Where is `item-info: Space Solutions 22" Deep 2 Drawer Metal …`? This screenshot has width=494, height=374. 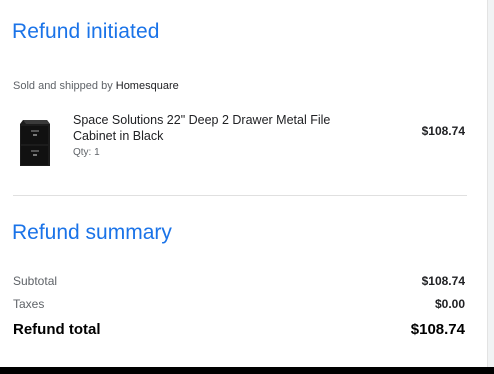
item-info: Space Solutions 22" Deep 2 Drawer Metal … is located at coordinates (223, 135).